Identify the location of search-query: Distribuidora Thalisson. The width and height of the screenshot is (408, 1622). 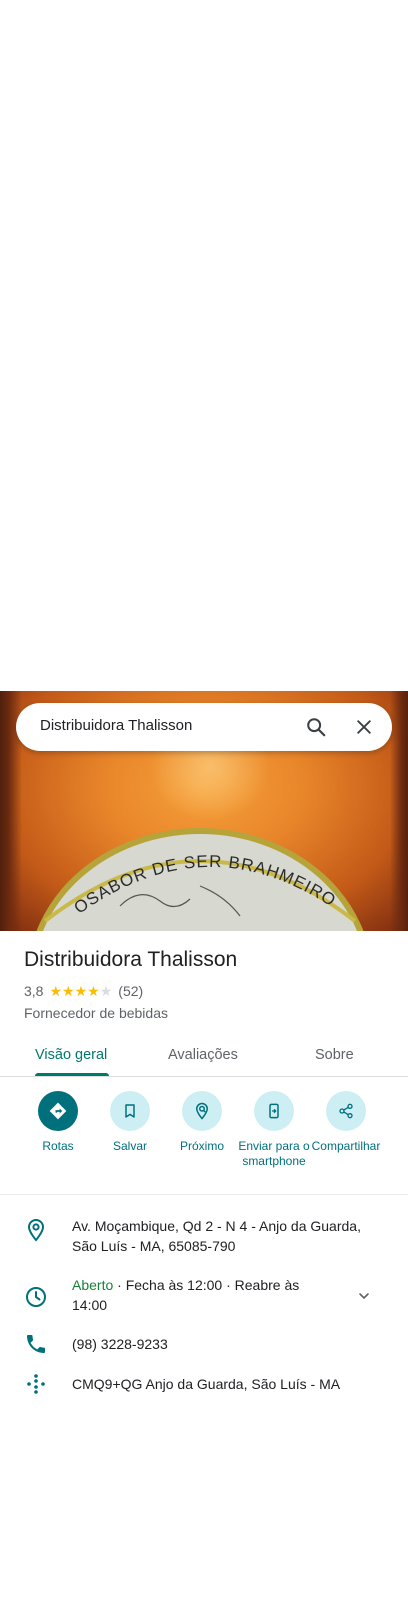
(116, 725).